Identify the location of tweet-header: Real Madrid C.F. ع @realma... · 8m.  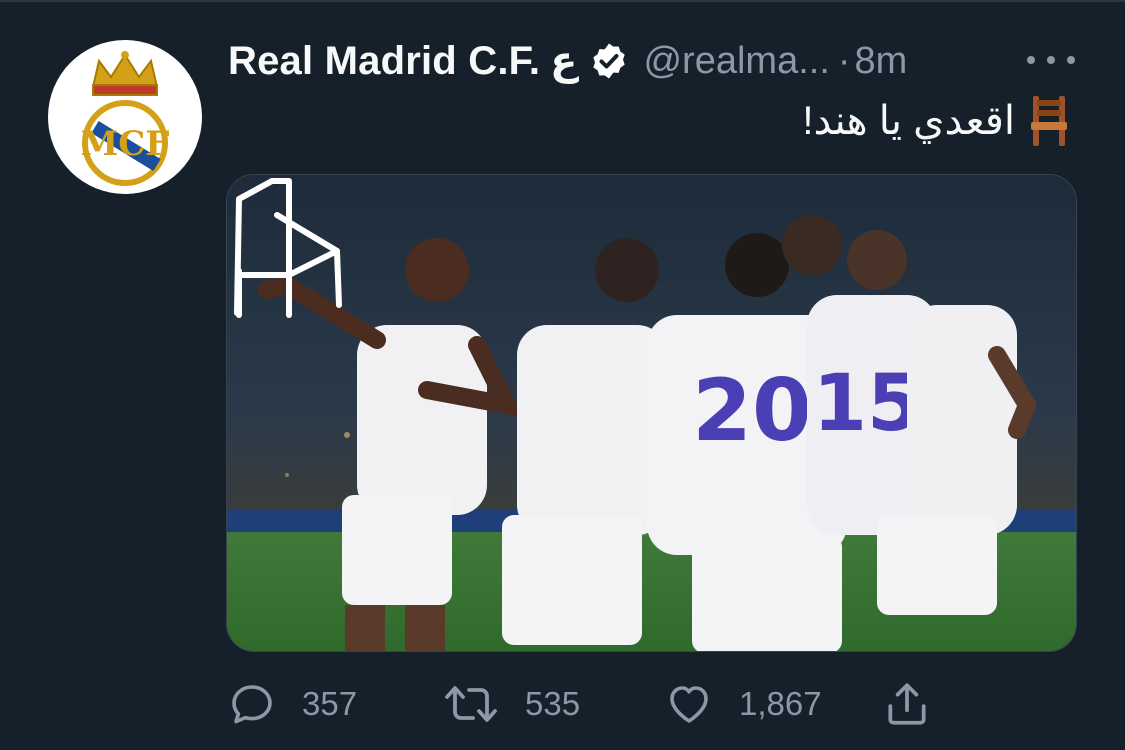
(567, 61).